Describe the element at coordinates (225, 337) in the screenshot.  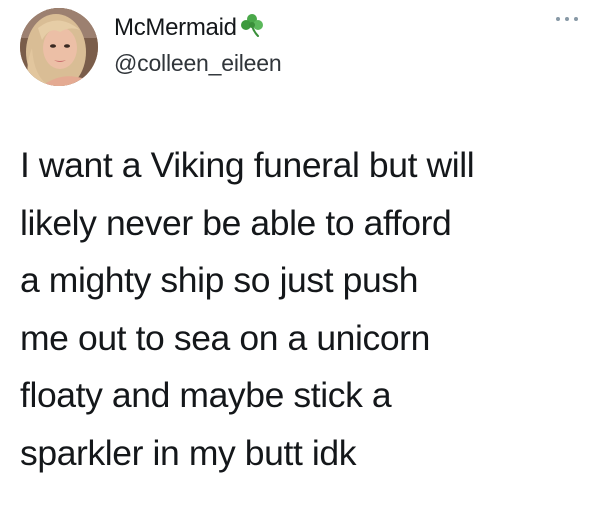
I see `tweet-text-line: me out to sea on a unicorn` at that location.